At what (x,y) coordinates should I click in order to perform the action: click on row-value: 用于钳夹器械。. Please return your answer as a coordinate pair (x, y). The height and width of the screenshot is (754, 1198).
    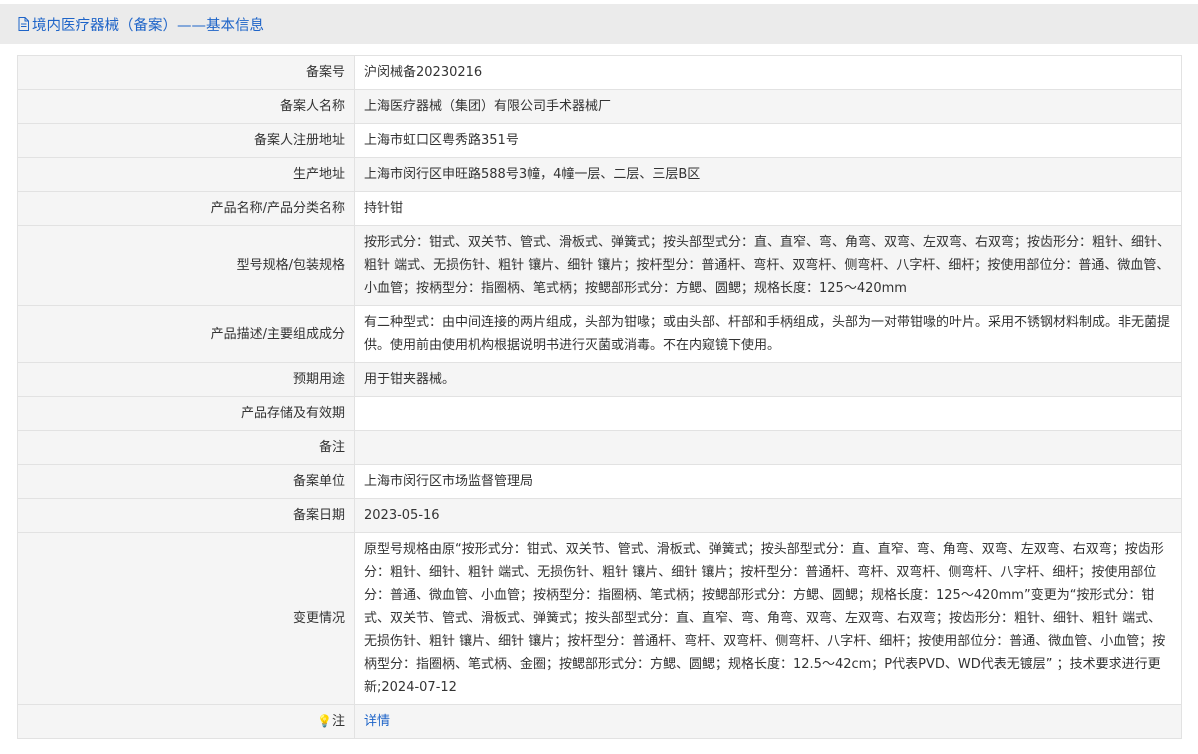
    Looking at the image, I should click on (768, 379).